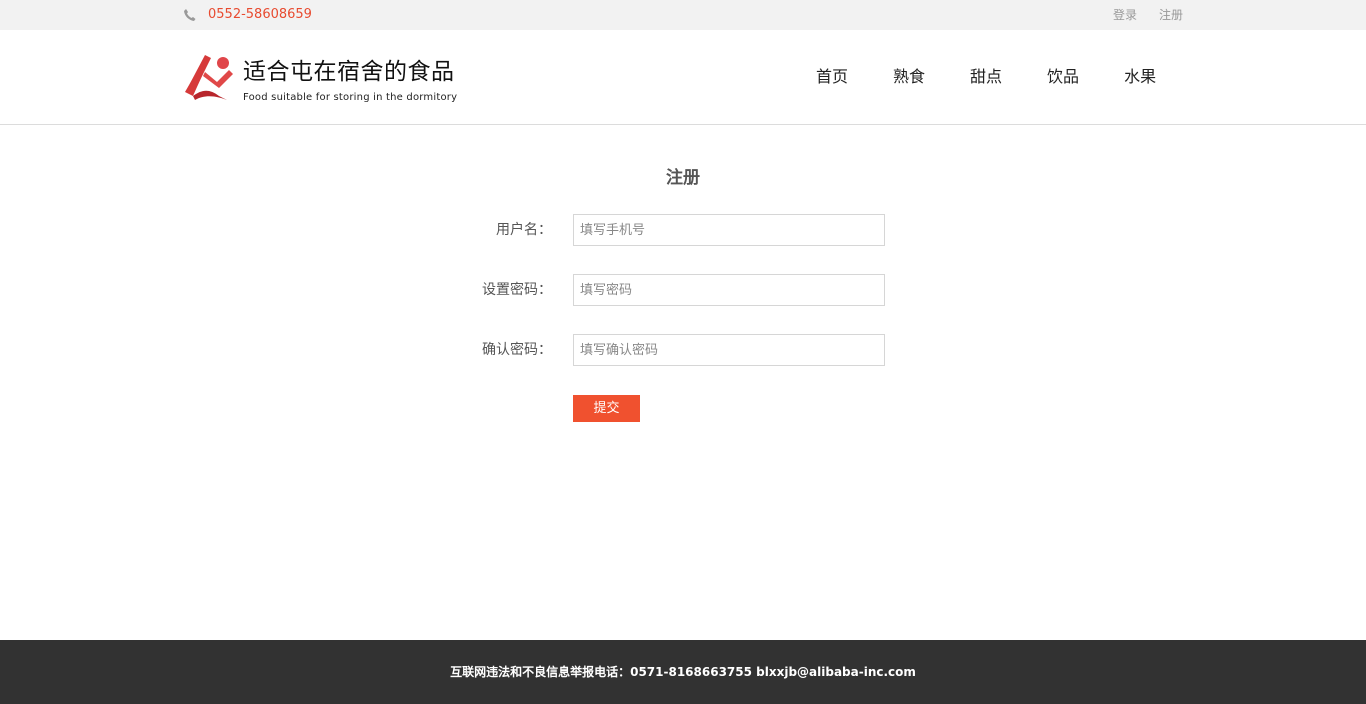 Image resolution: width=1366 pixels, height=704 pixels. What do you see at coordinates (729, 350) in the screenshot?
I see `confirm-password-input` at bounding box center [729, 350].